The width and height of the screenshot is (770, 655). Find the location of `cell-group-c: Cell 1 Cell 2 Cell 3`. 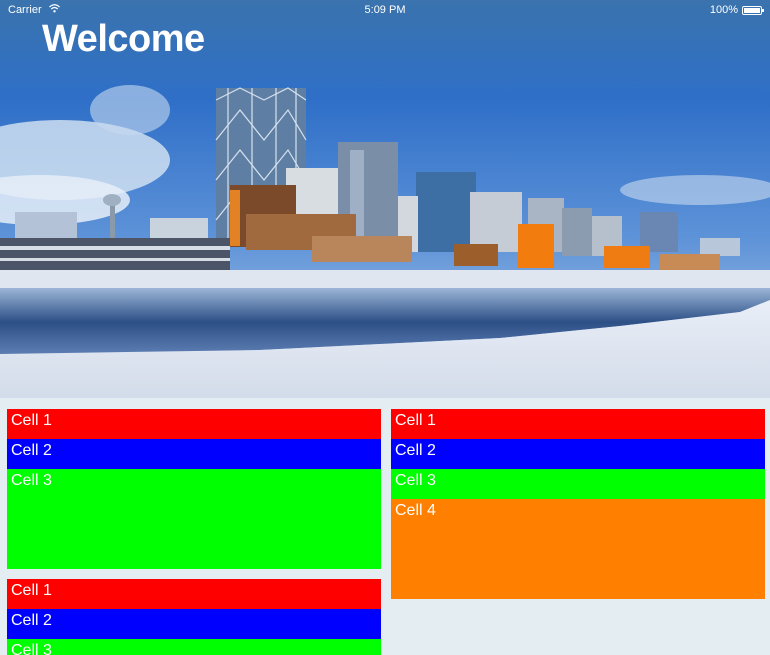

cell-group-c: Cell 1 Cell 2 Cell 3 is located at coordinates (194, 617).